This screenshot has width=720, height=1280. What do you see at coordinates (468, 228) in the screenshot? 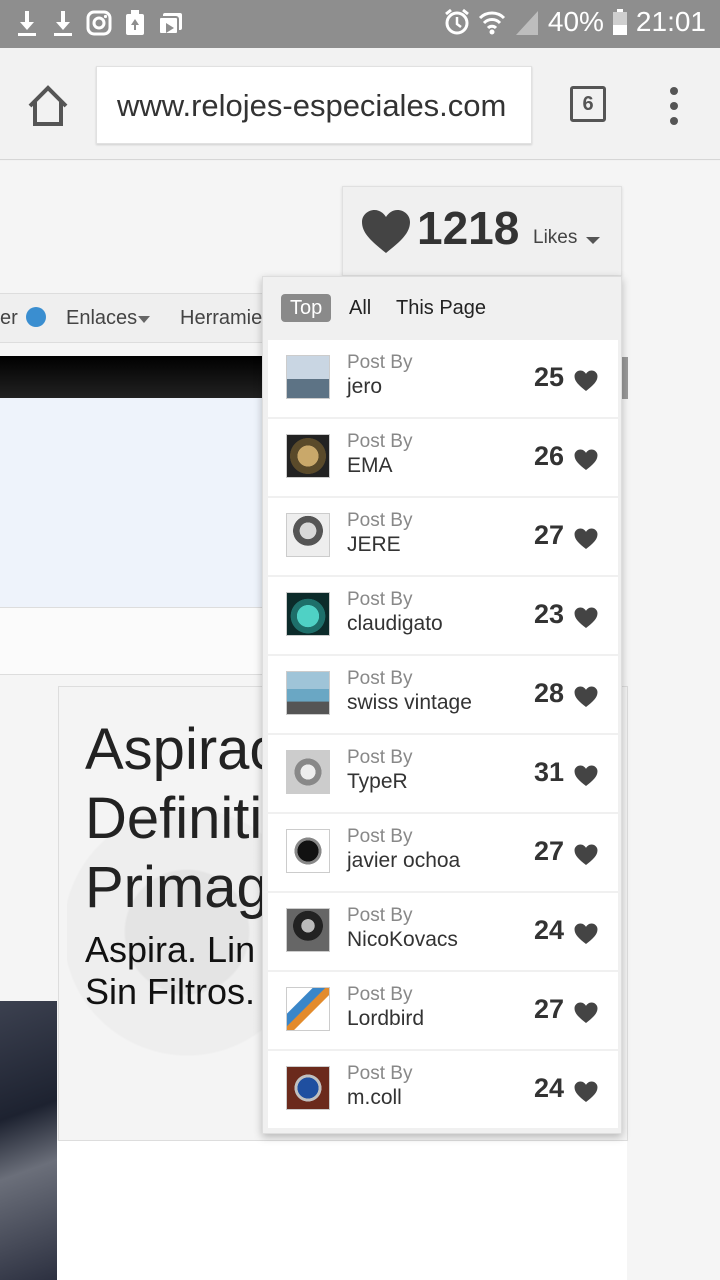
I see `likes-count: 1218` at bounding box center [468, 228].